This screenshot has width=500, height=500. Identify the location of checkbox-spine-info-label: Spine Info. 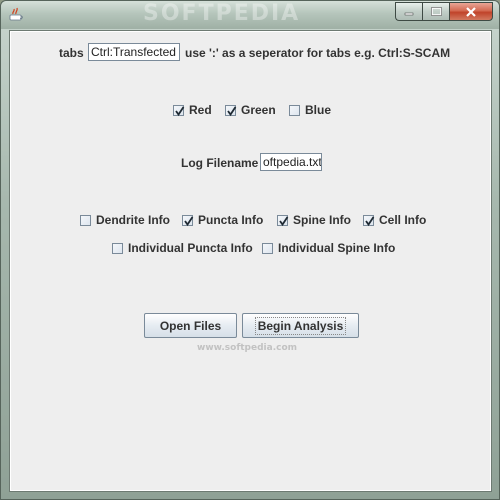
(322, 220).